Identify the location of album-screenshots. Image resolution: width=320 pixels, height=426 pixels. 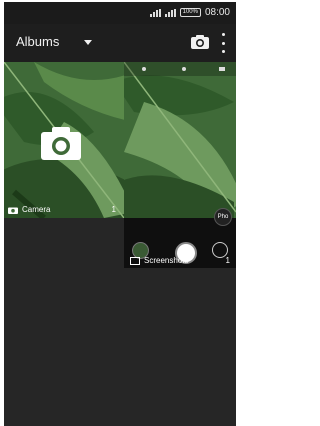
(180, 140).